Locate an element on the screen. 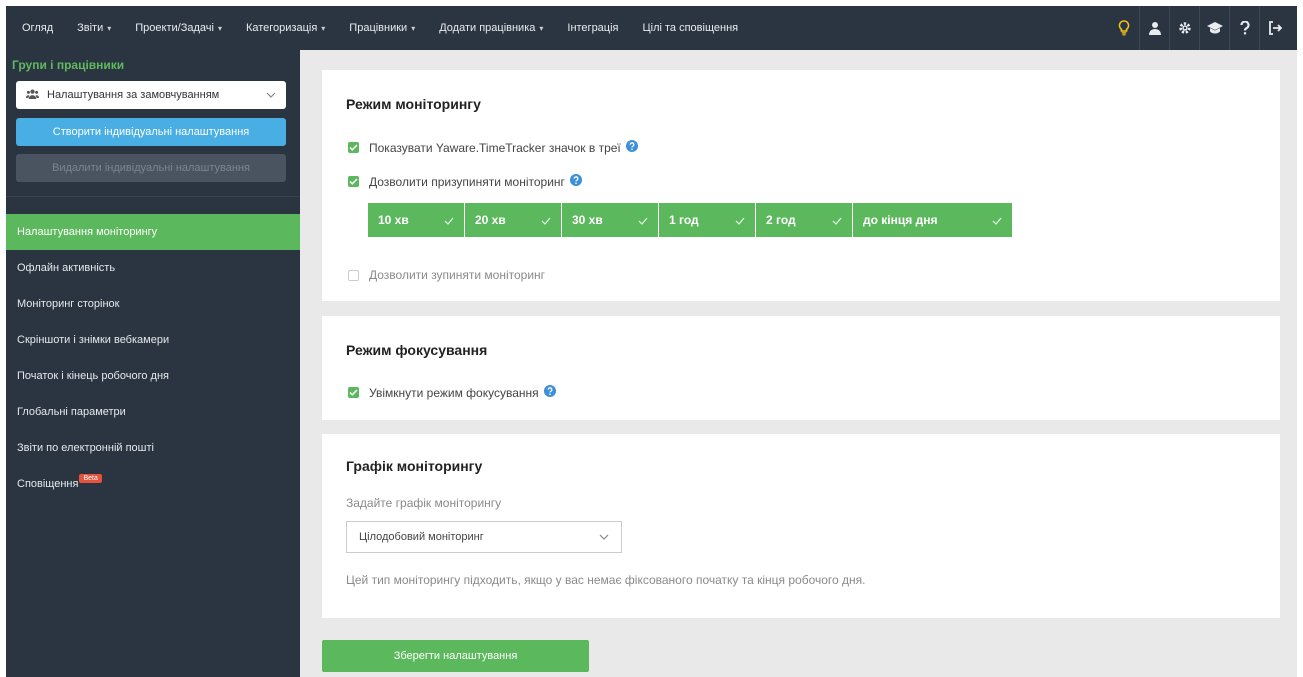 The height and width of the screenshot is (677, 1303). allow-stop-row: Дозволити зупиняти моніторинг is located at coordinates (446, 275).